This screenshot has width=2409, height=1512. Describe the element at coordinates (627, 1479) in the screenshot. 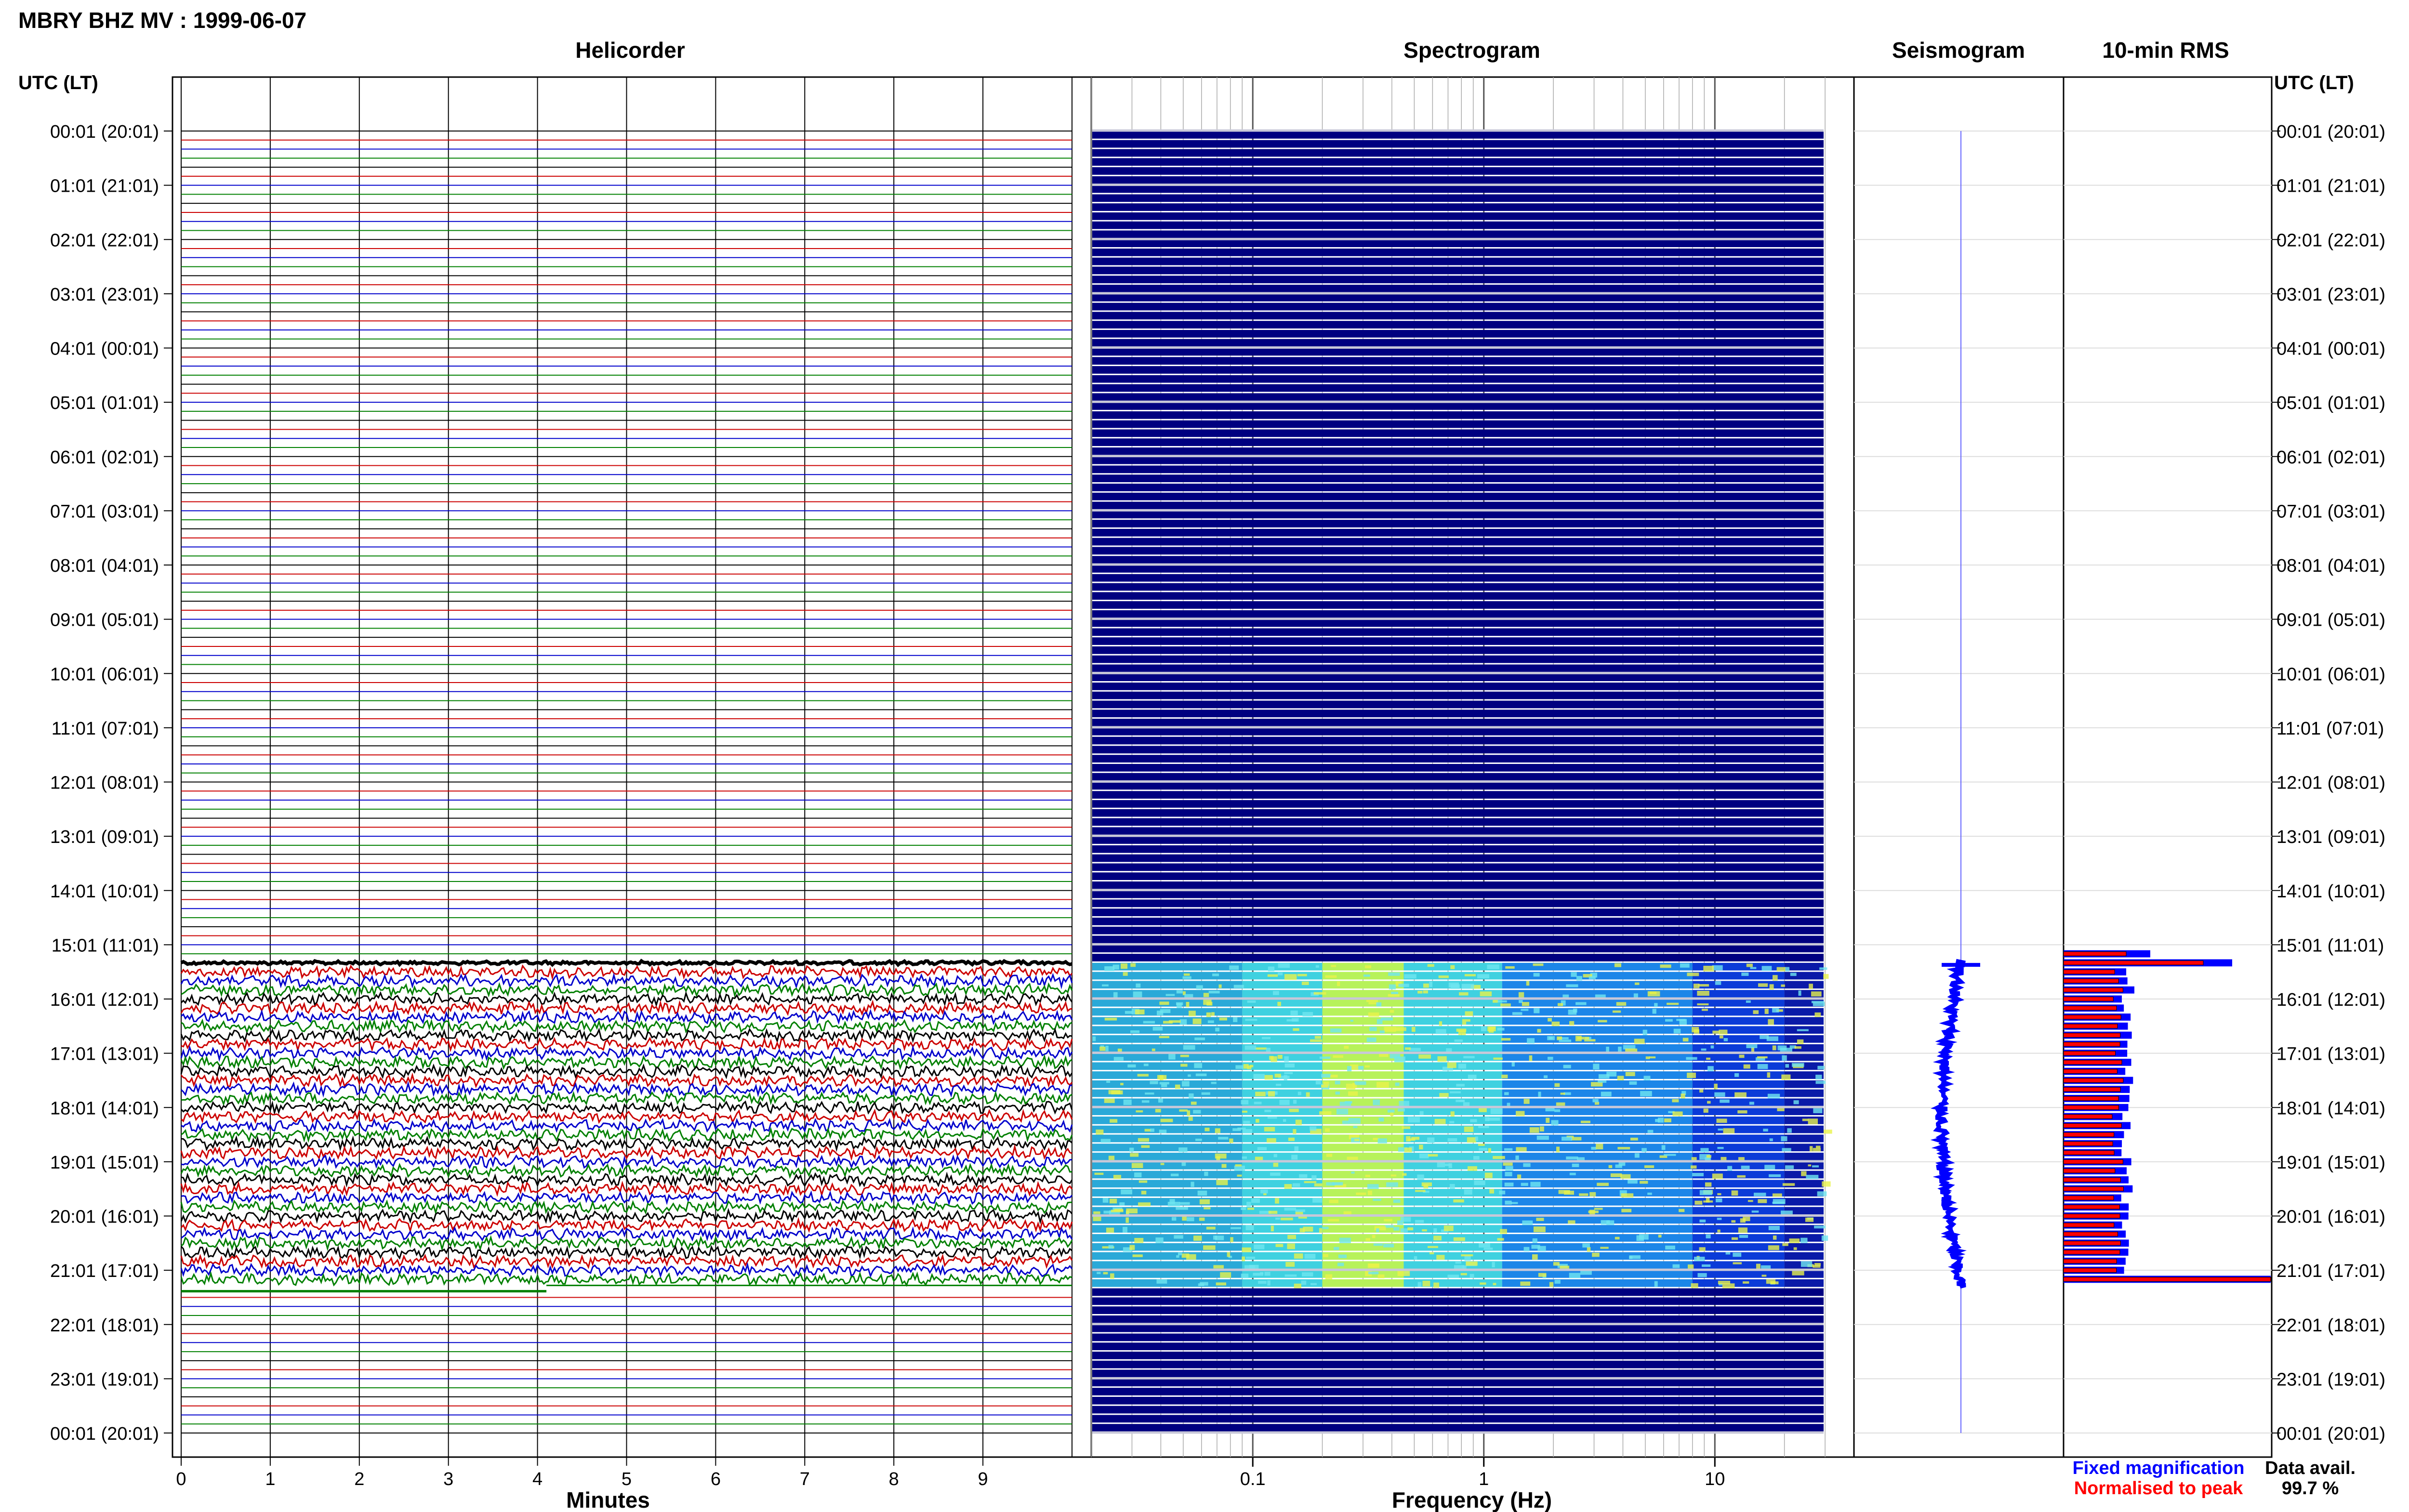

I see `helicorder-x-tick-label: 5` at that location.